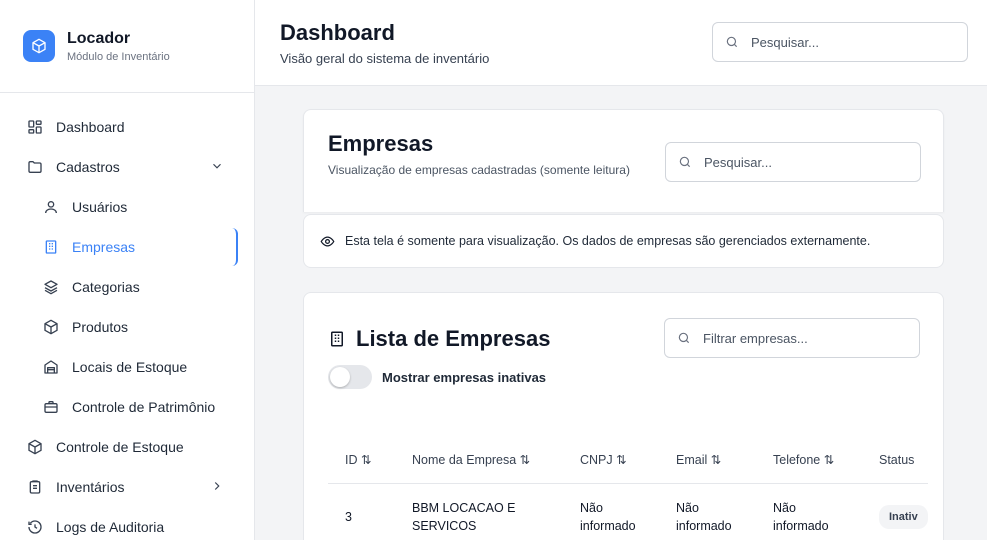 Image resolution: width=987 pixels, height=540 pixels. Describe the element at coordinates (130, 367) in the screenshot. I see `sidebar-item-label: Locais de Estoque` at that location.